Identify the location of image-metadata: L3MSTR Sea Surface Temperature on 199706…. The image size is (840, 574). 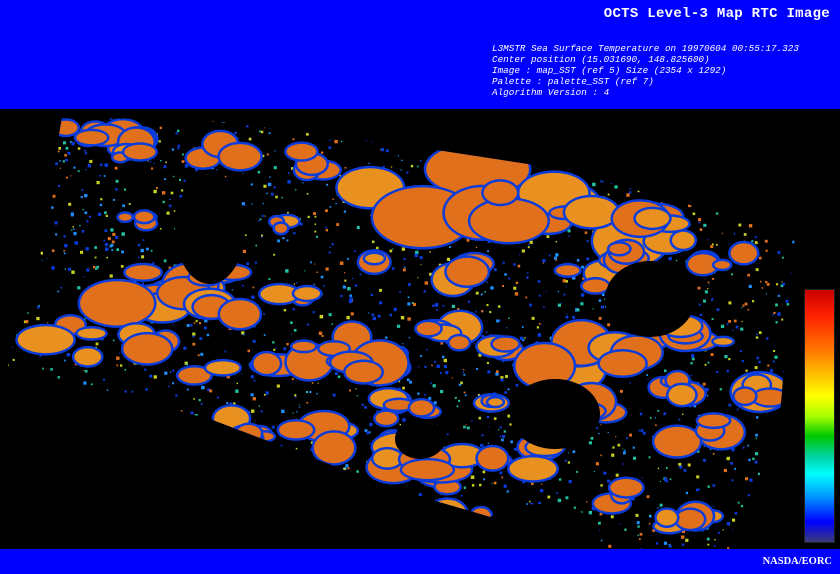
(645, 70).